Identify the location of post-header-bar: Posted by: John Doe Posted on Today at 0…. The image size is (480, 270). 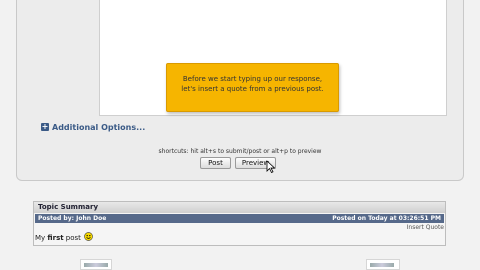
(239, 218).